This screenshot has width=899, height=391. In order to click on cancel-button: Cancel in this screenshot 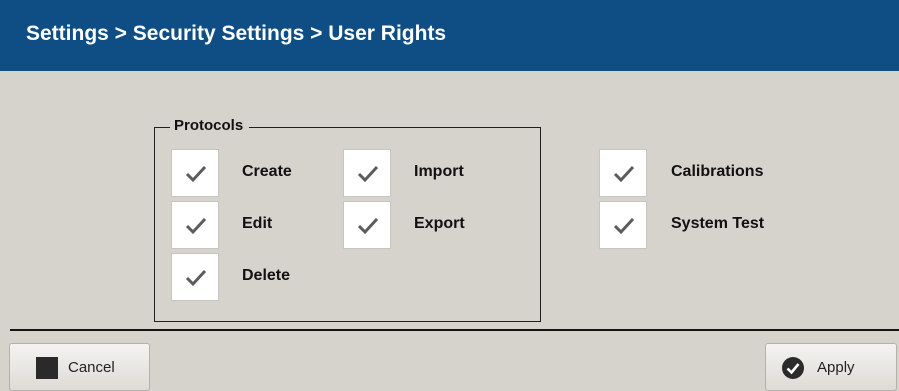, I will do `click(79, 367)`.